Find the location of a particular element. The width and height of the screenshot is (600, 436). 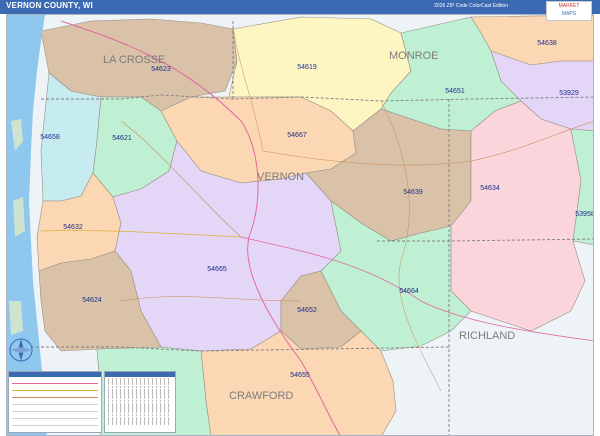

edition-label: 2026 ZIP Code ColorCast Edition is located at coordinates (471, 6).